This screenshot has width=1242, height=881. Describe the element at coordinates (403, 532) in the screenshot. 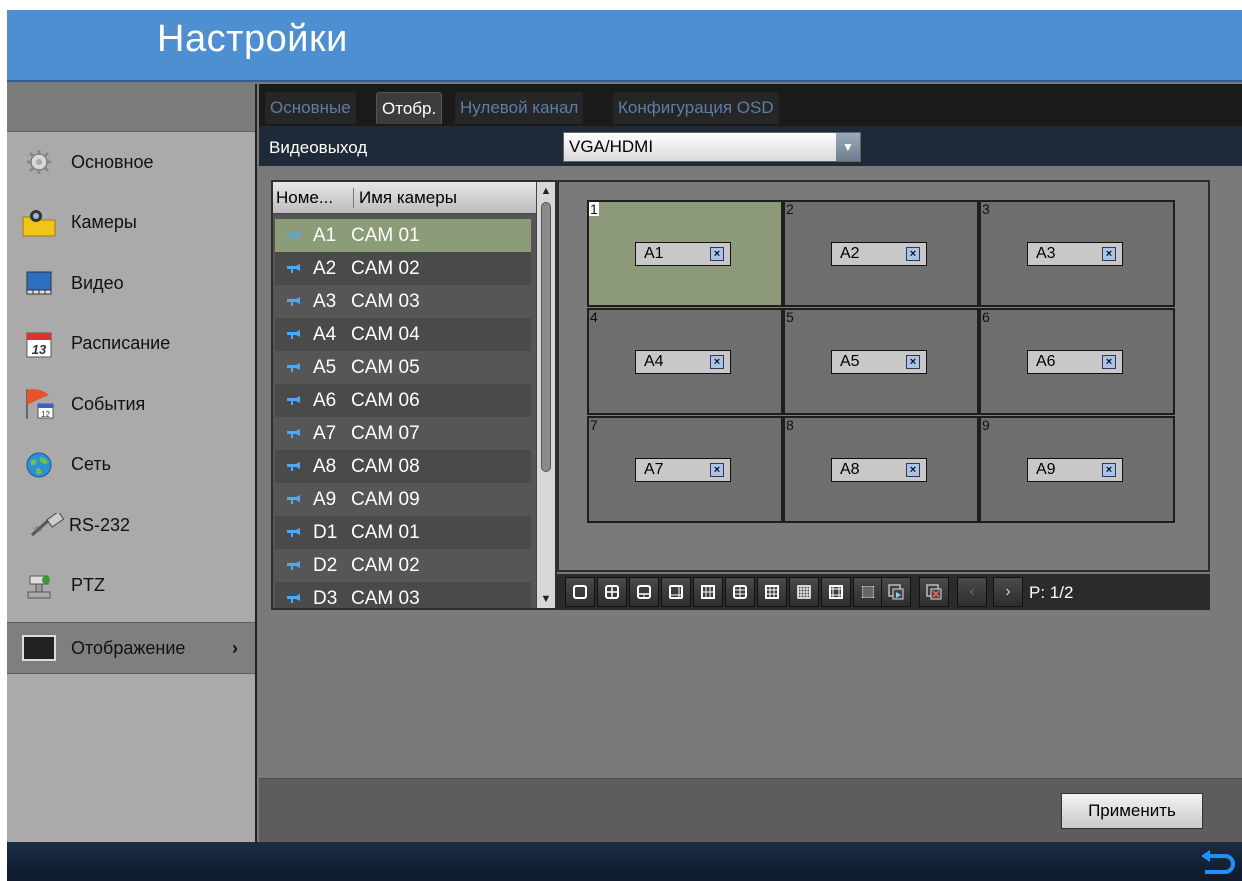

I see `camera-list-row: D1 CAM 01` at that location.